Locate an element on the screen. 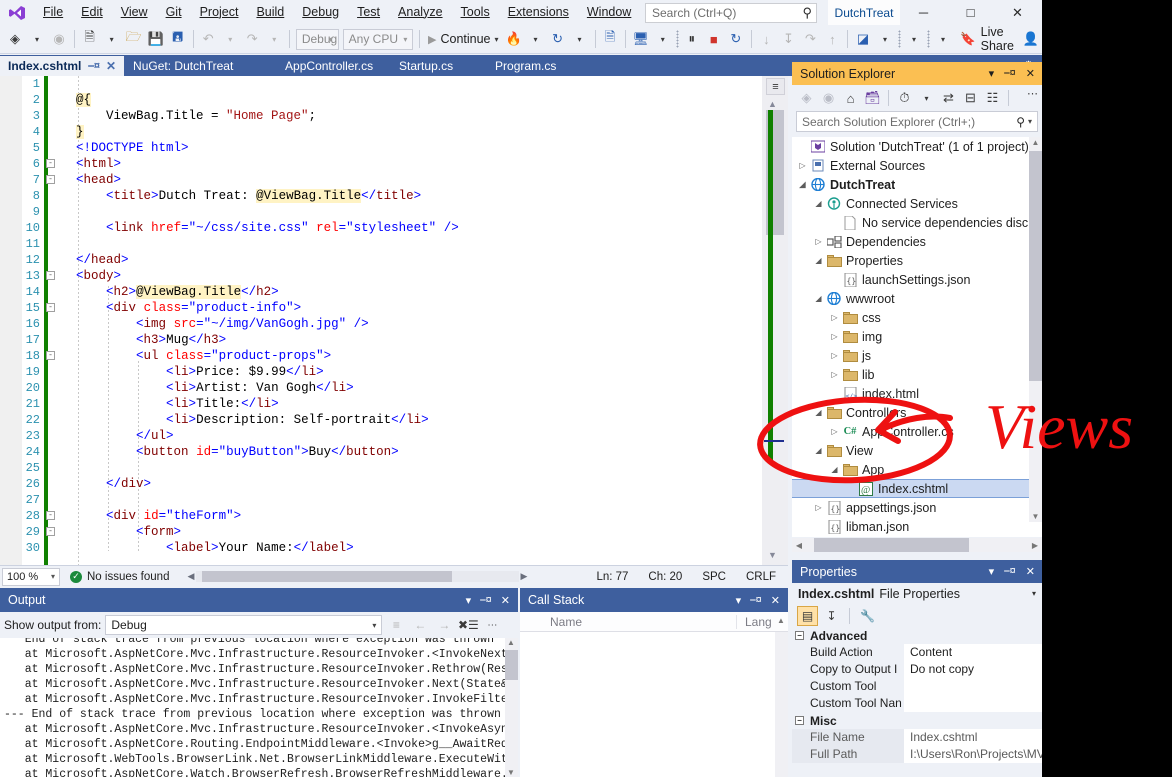 This screenshot has height=777, width=1172. alphabetical-view-icon: ↧ is located at coordinates (831, 616).